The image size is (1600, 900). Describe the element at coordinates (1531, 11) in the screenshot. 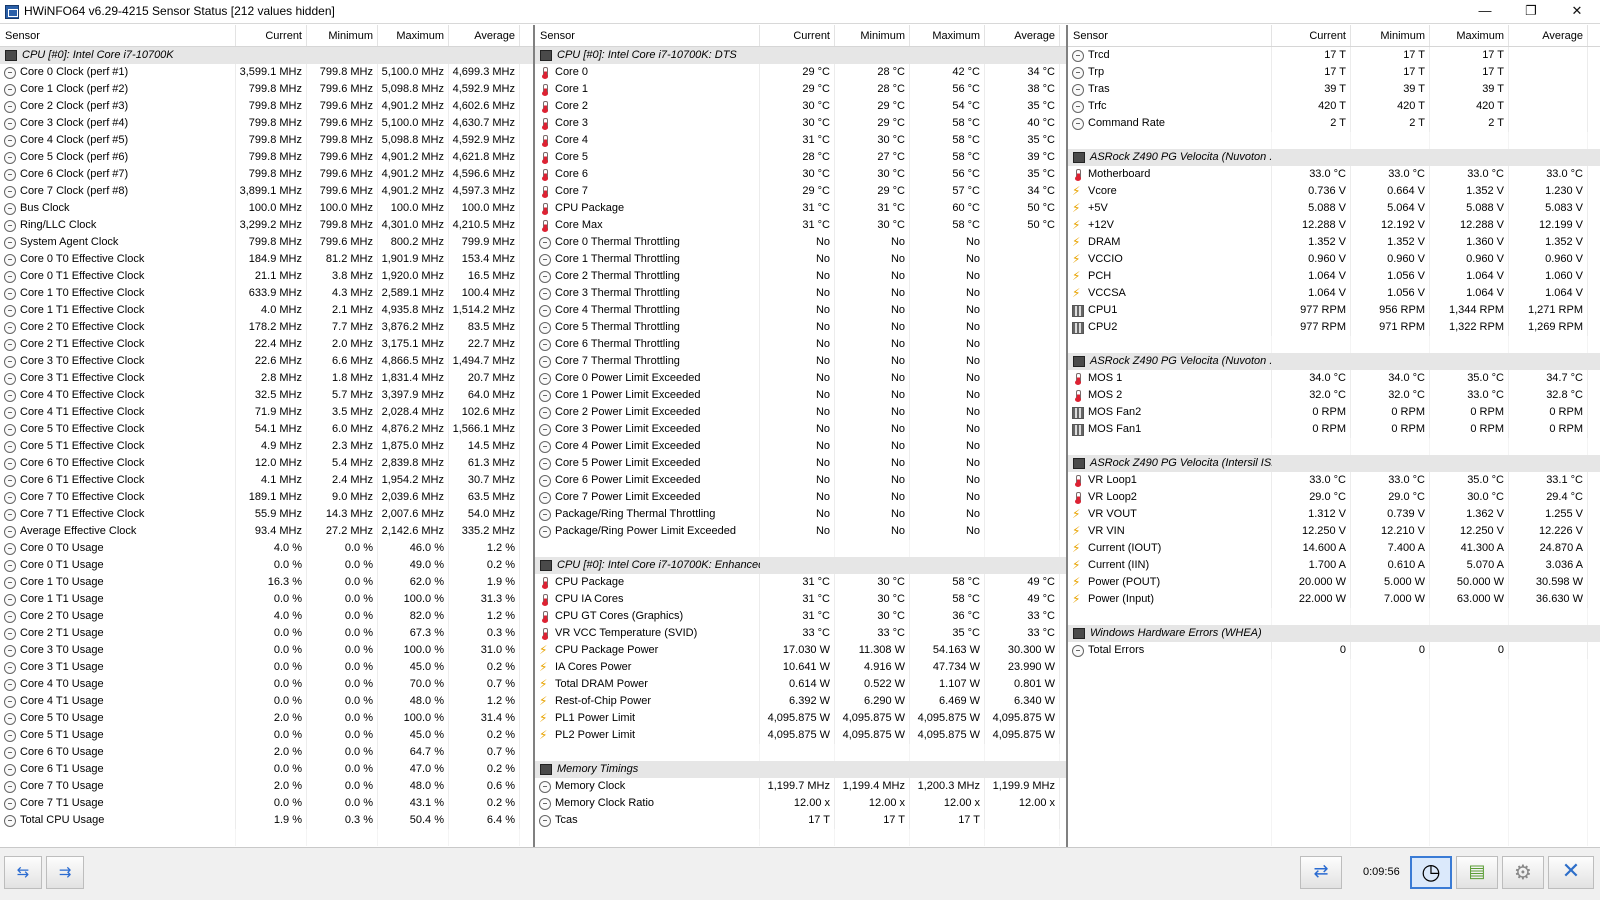

I see `maximize-button: ❐` at that location.